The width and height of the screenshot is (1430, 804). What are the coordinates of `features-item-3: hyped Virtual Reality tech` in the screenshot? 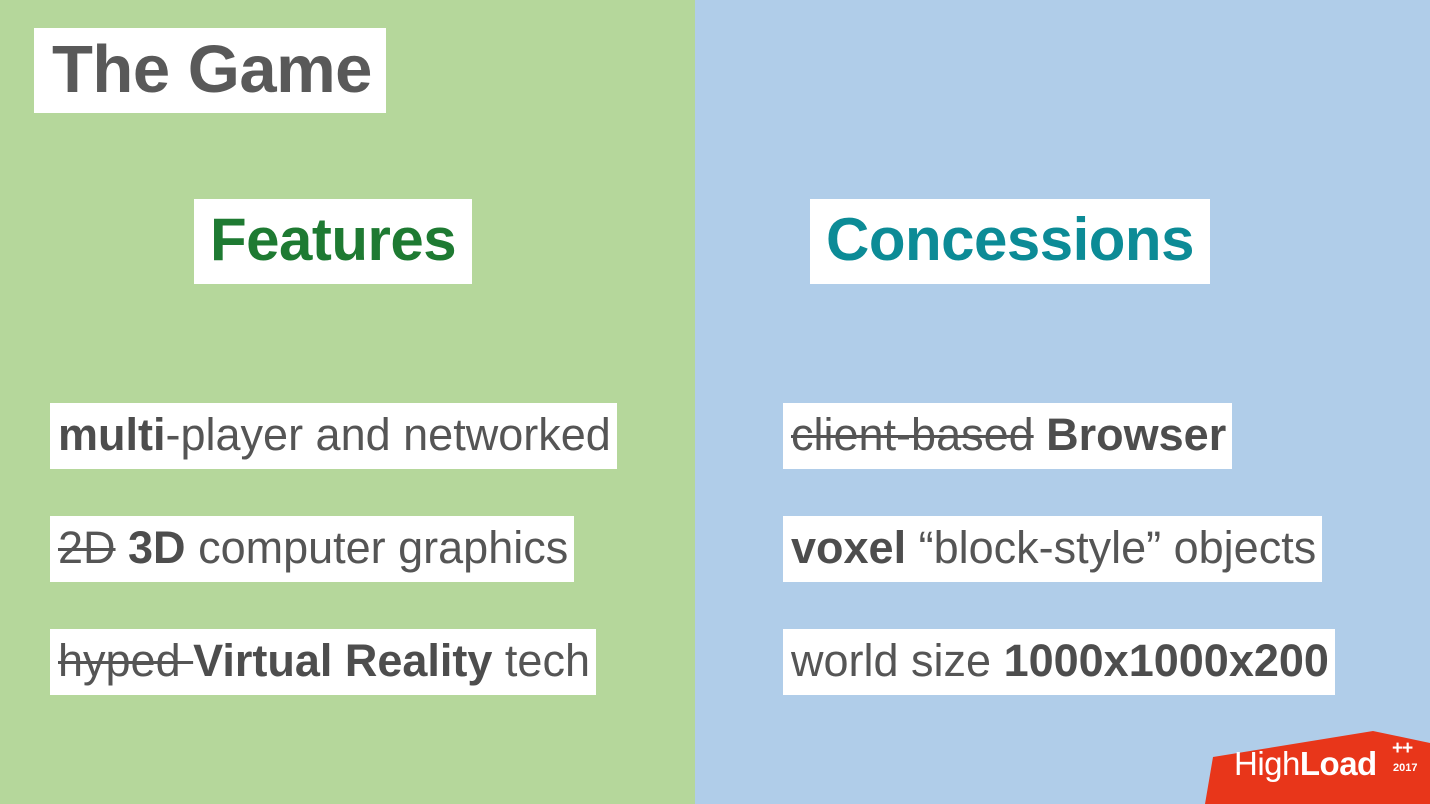 It's located at (323, 662).